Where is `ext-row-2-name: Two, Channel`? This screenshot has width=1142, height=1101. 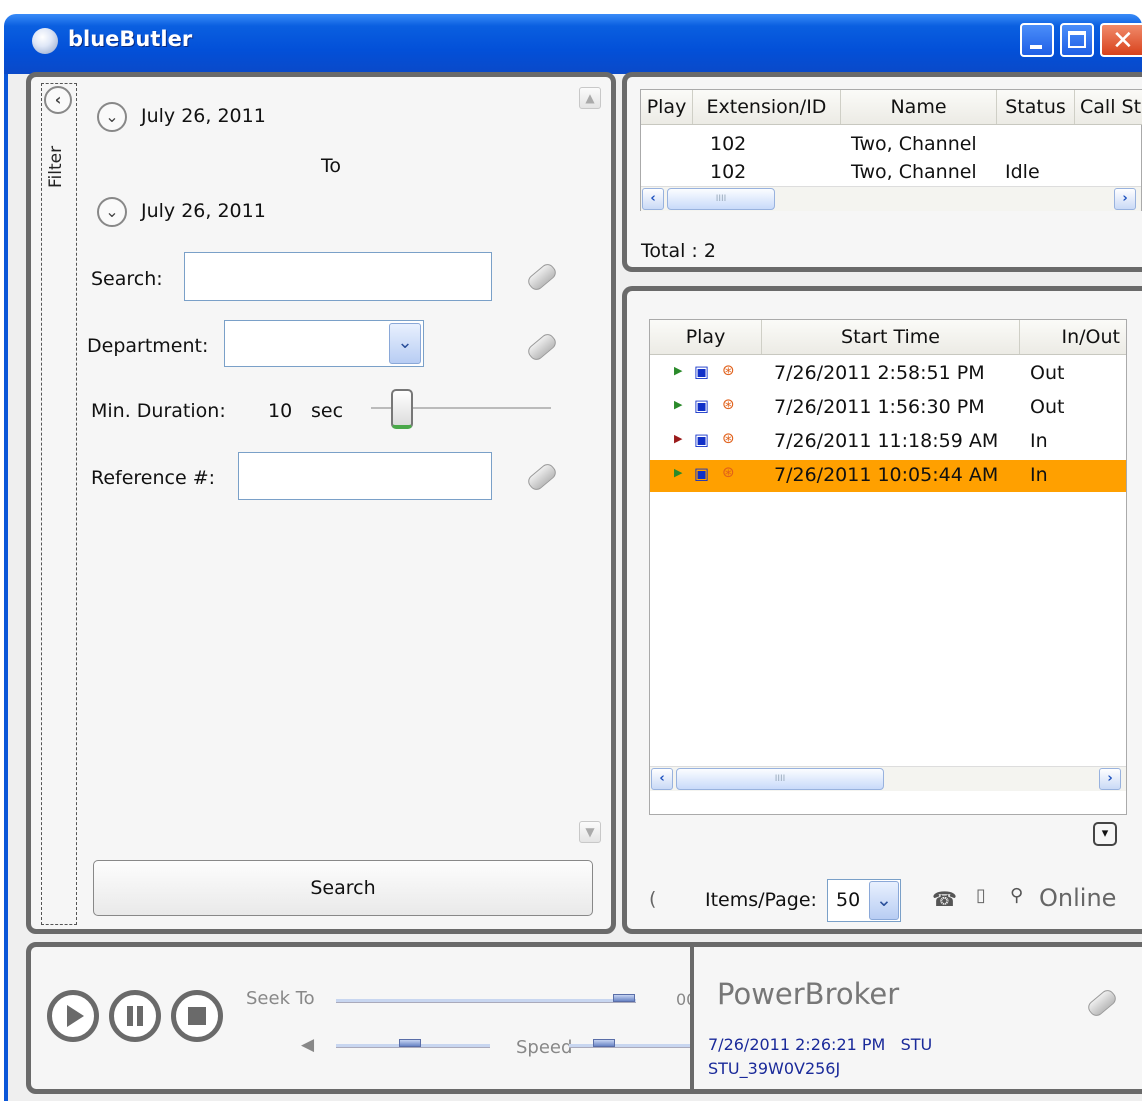
ext-row-2-name: Two, Channel is located at coordinates (914, 172).